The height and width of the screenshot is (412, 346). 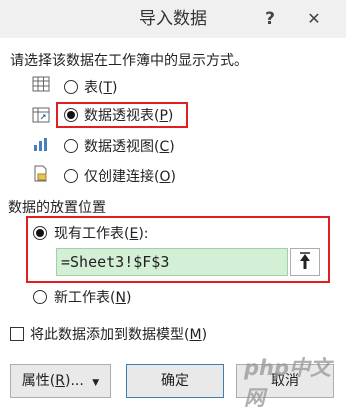 I want to click on data-model-key: M, so click(x=195, y=335).